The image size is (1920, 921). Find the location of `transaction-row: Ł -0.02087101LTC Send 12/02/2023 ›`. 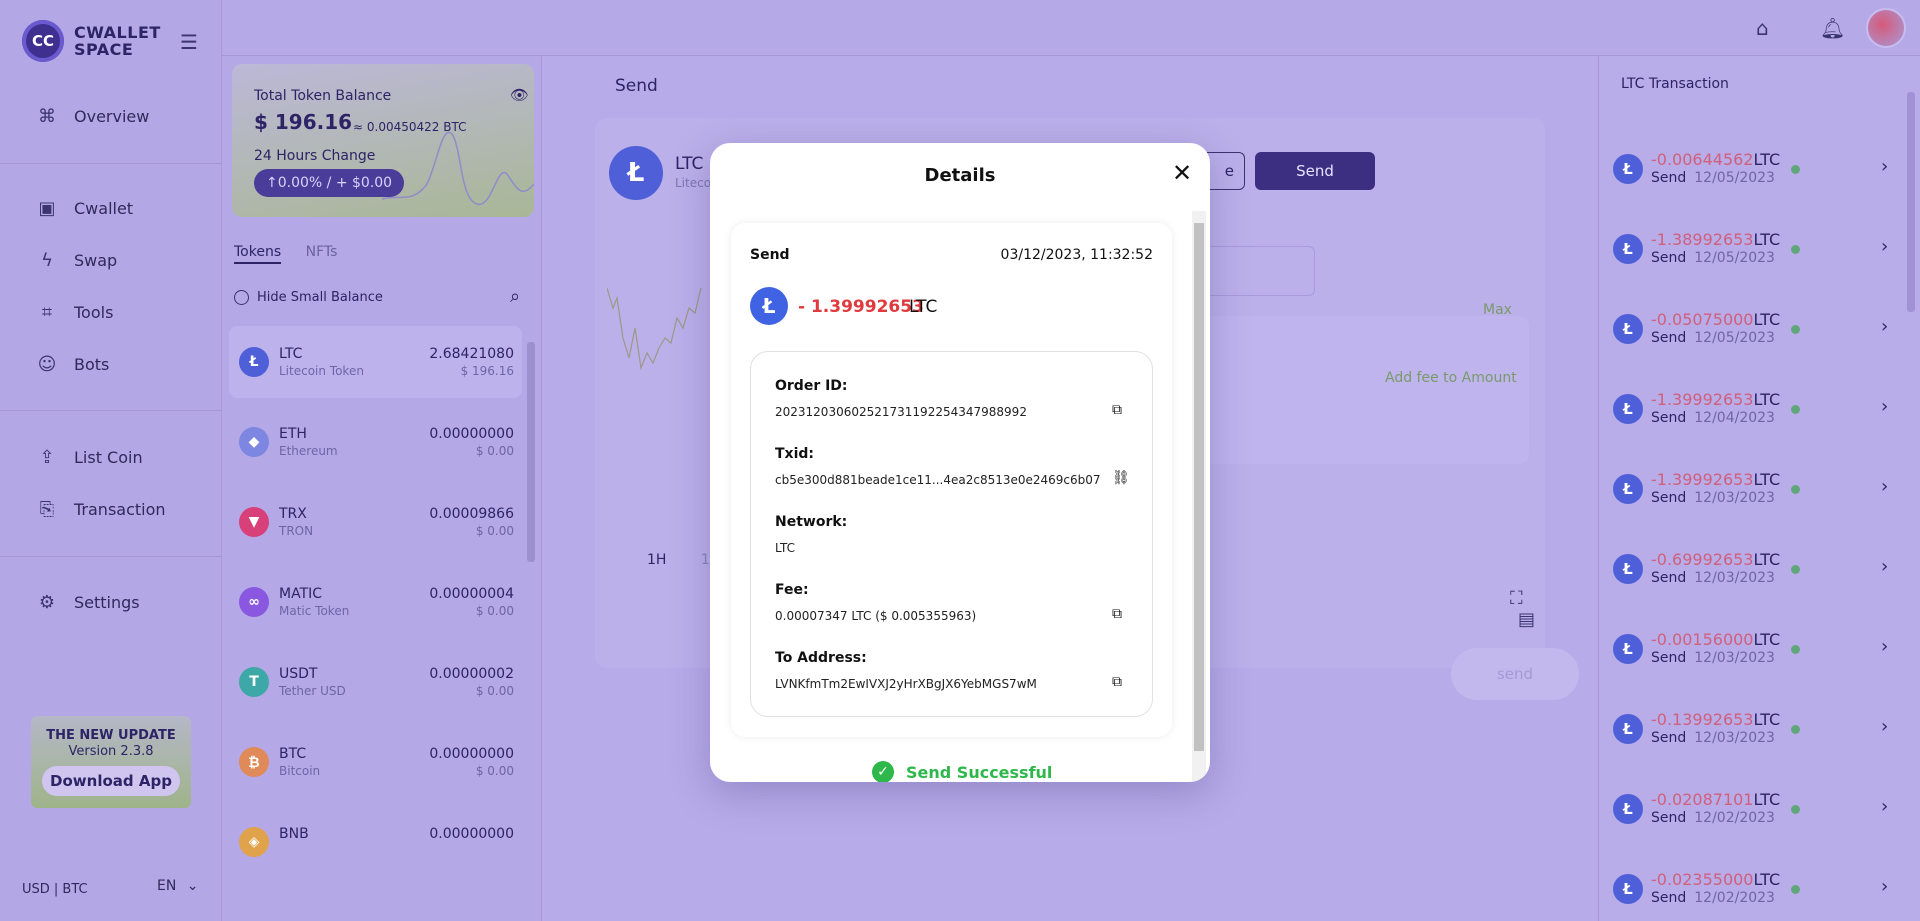

transaction-row: Ł -0.02087101LTC Send 12/02/2023 › is located at coordinates (1749, 816).